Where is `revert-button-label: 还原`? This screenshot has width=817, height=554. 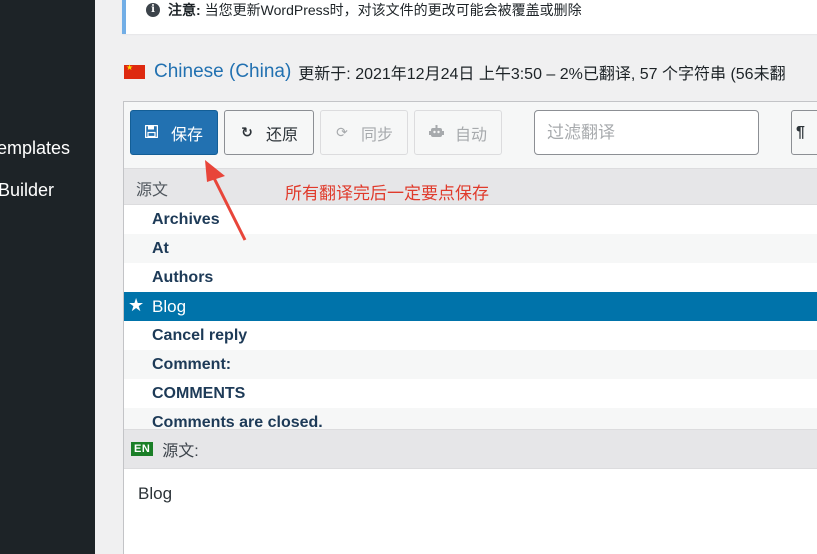
revert-button-label: 还原 is located at coordinates (281, 135).